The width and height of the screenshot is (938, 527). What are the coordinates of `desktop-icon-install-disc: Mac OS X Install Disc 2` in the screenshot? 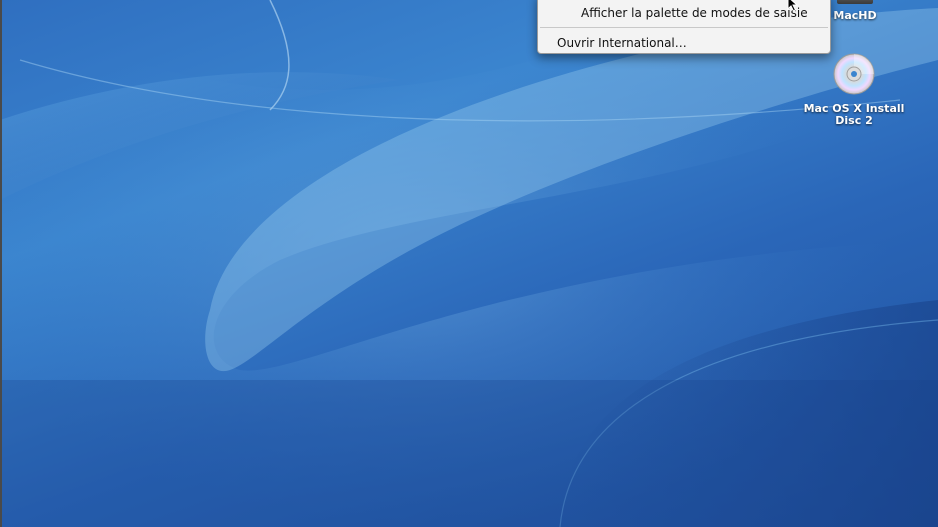 It's located at (854, 89).